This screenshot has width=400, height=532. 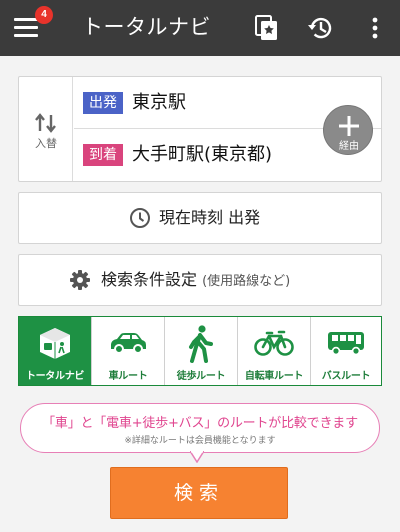 What do you see at coordinates (103, 103) in the screenshot?
I see `departure-tag: 出発` at bounding box center [103, 103].